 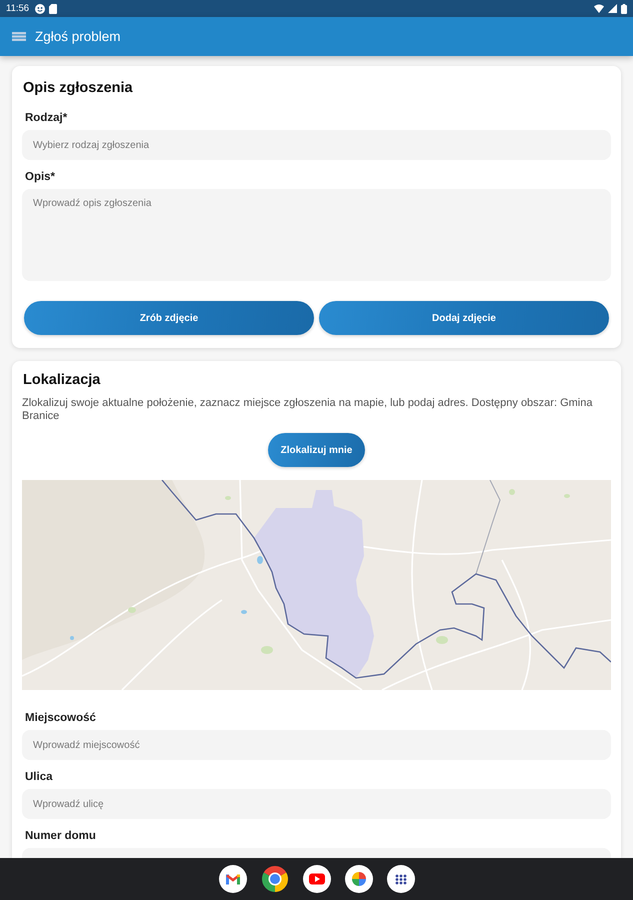 What do you see at coordinates (38, 777) in the screenshot?
I see `field-label: Ulica` at bounding box center [38, 777].